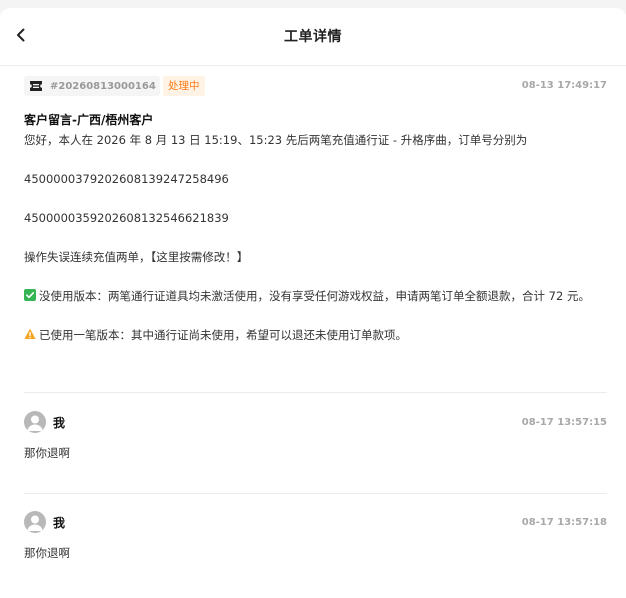 The width and height of the screenshot is (626, 598). What do you see at coordinates (315, 536) in the screenshot?
I see `reply-item: 我 08-17 13:57:18 那你退啊` at bounding box center [315, 536].